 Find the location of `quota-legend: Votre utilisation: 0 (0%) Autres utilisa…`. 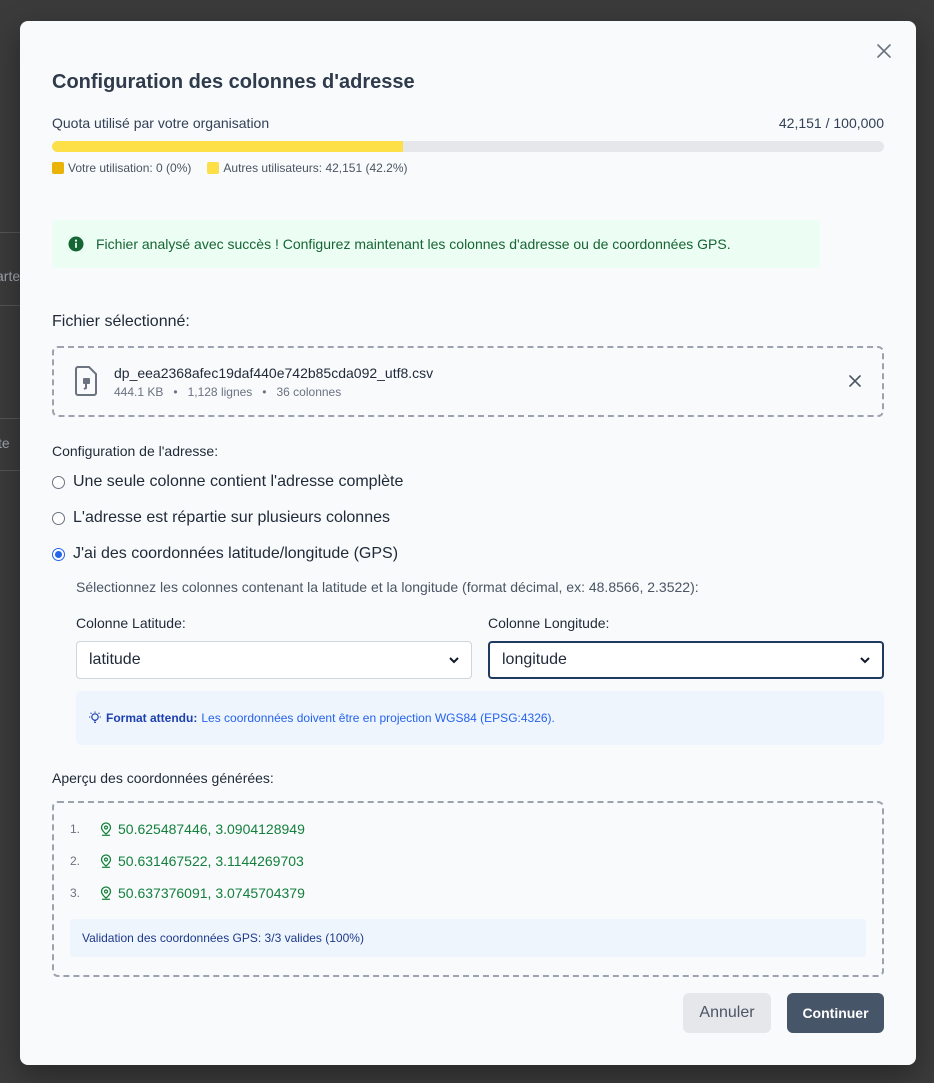

quota-legend: Votre utilisation: 0 (0%) Autres utilisa… is located at coordinates (230, 168).